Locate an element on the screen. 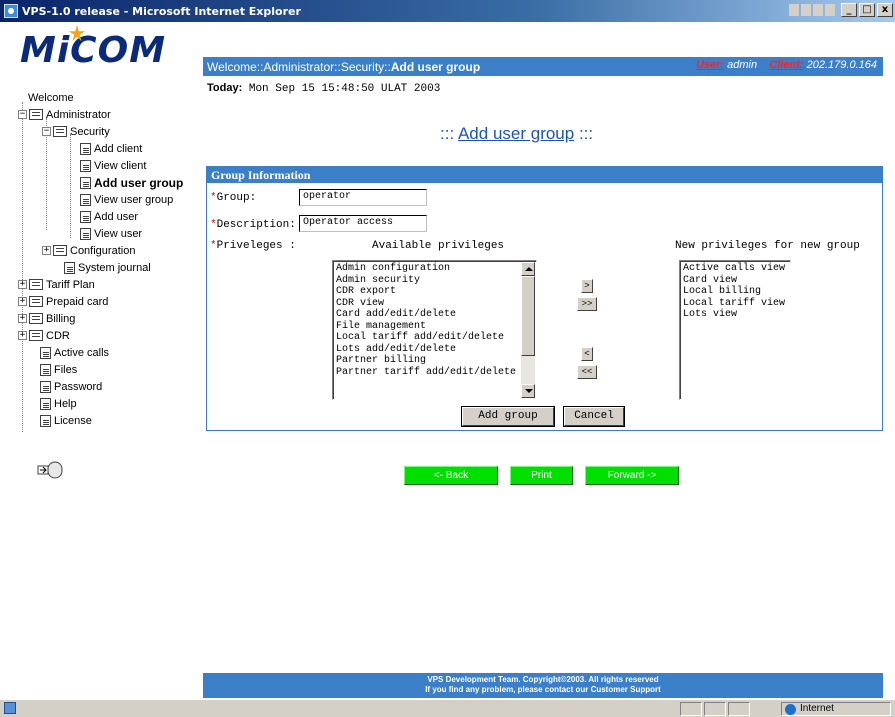  add-group-button: Add group is located at coordinates (508, 416).